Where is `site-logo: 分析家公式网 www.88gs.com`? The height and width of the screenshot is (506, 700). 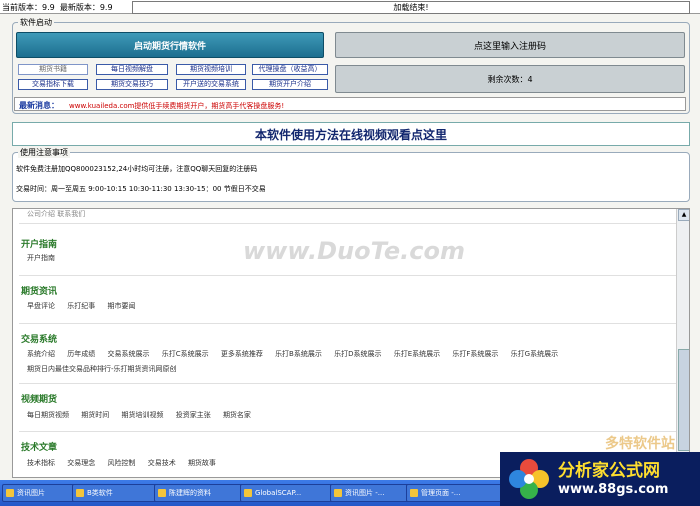 site-logo: 分析家公式网 www.88gs.com is located at coordinates (600, 479).